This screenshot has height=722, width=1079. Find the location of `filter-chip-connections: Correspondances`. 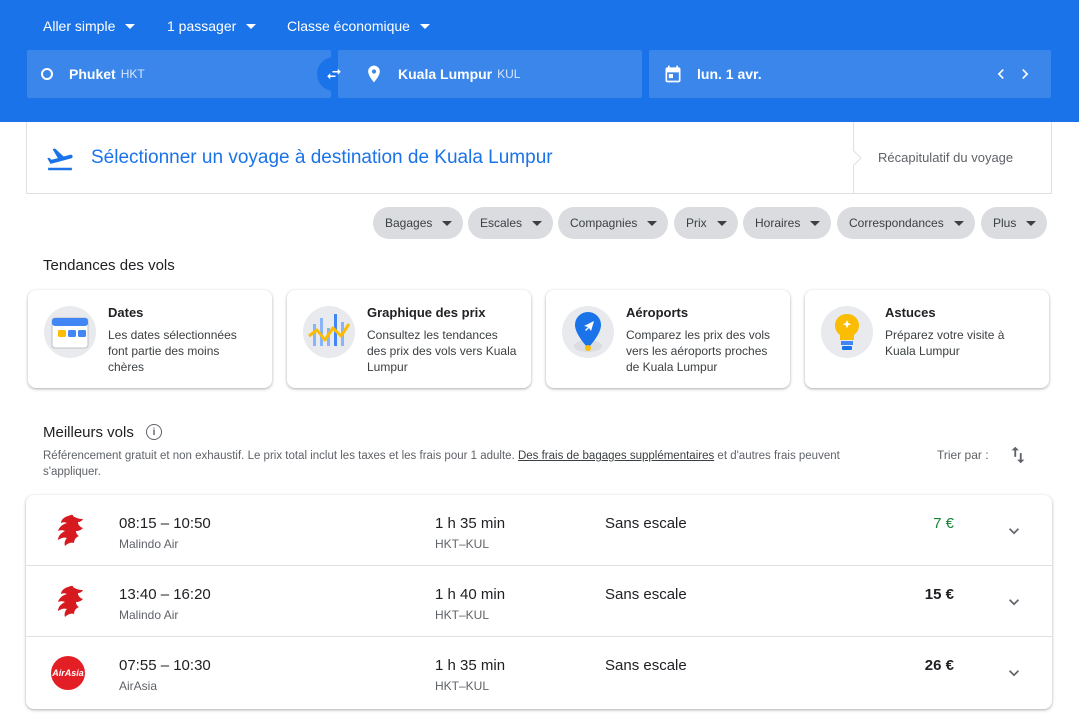

filter-chip-connections: Correspondances is located at coordinates (906, 223).